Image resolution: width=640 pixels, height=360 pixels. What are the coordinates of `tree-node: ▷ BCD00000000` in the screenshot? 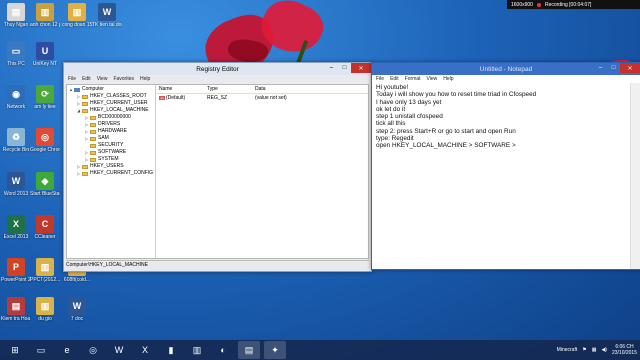 It's located at (111, 117).